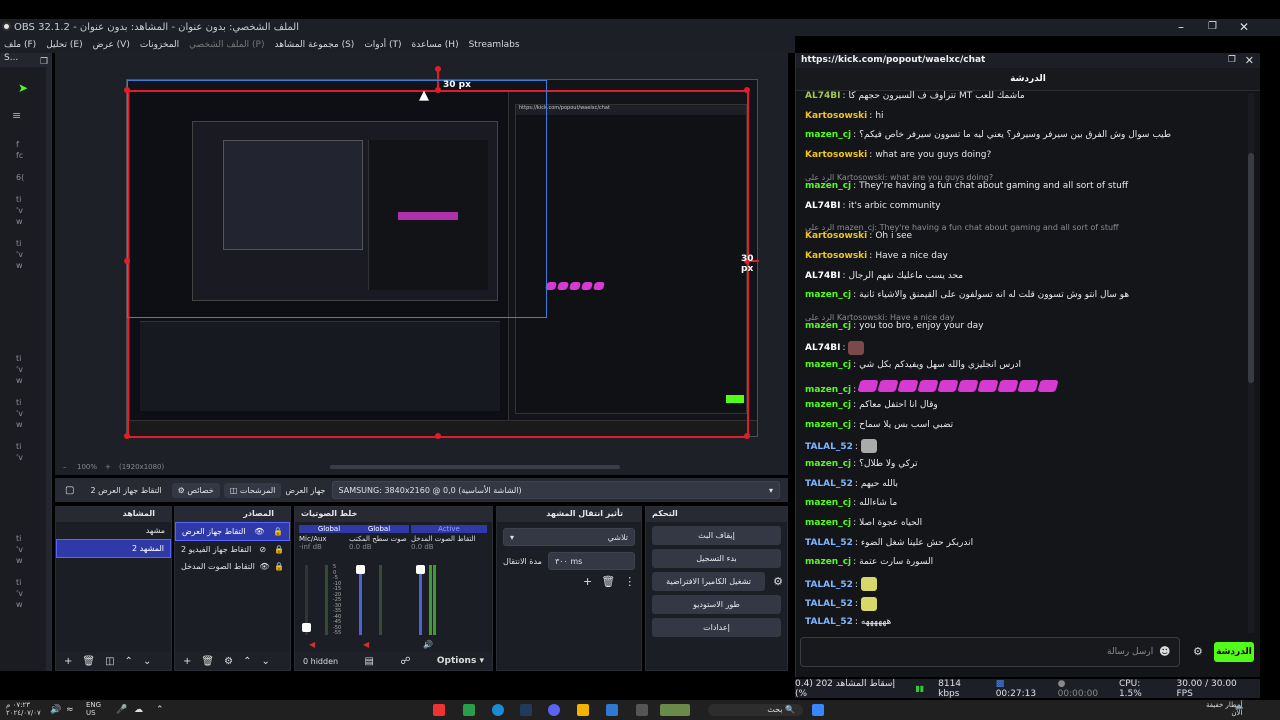 Image resolution: width=1280 pixels, height=720 pixels. I want to click on more-icon: ⋮, so click(629, 581).